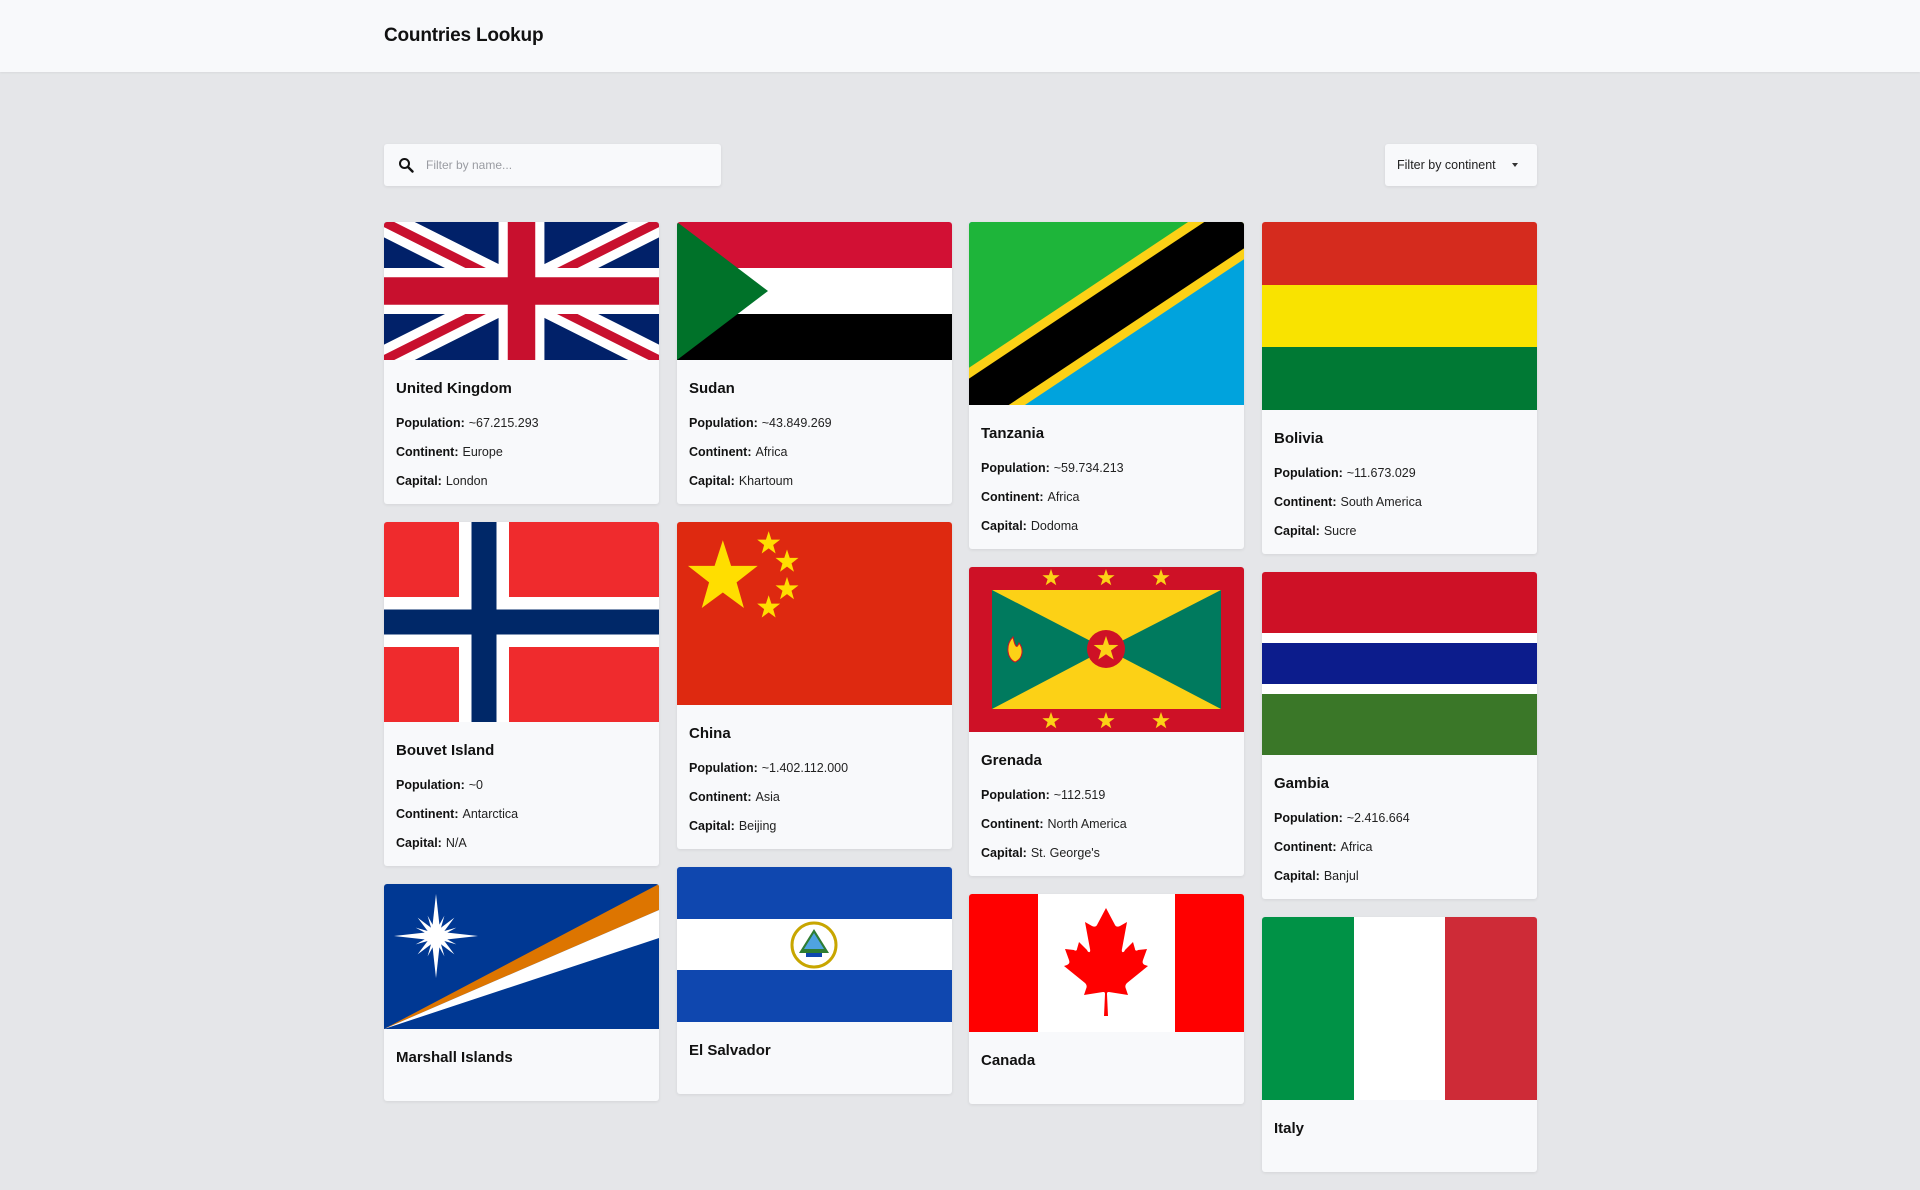 This screenshot has height=1190, width=1920. I want to click on flag-united-kingdom, so click(521, 291).